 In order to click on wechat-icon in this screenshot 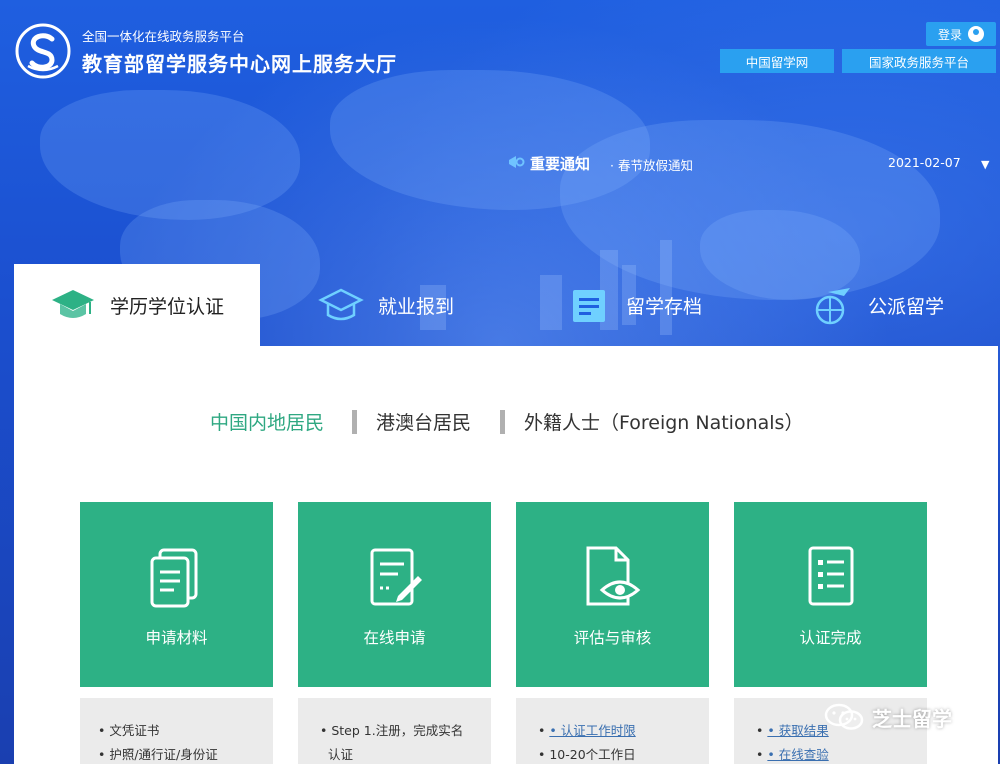, I will do `click(844, 716)`.